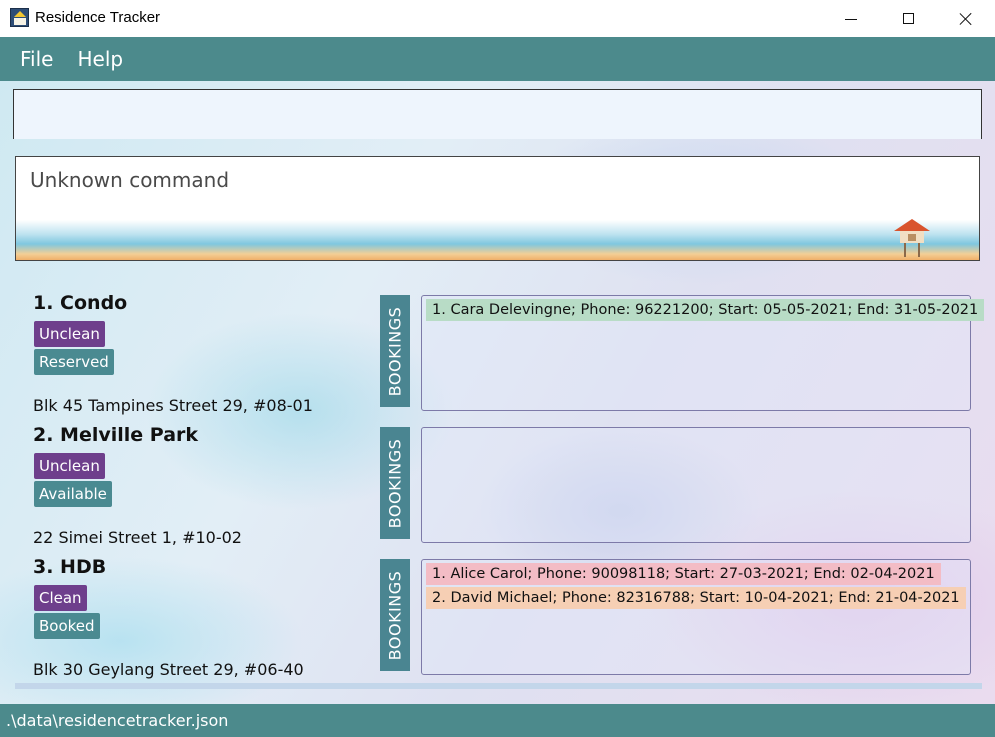  What do you see at coordinates (130, 180) in the screenshot?
I see `result-message: Unknown command` at bounding box center [130, 180].